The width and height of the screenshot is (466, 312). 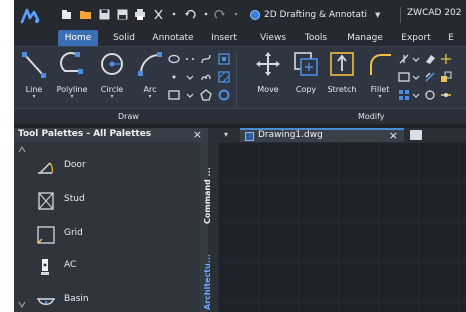 I want to click on tab-annotate: Annotate, so click(x=173, y=38).